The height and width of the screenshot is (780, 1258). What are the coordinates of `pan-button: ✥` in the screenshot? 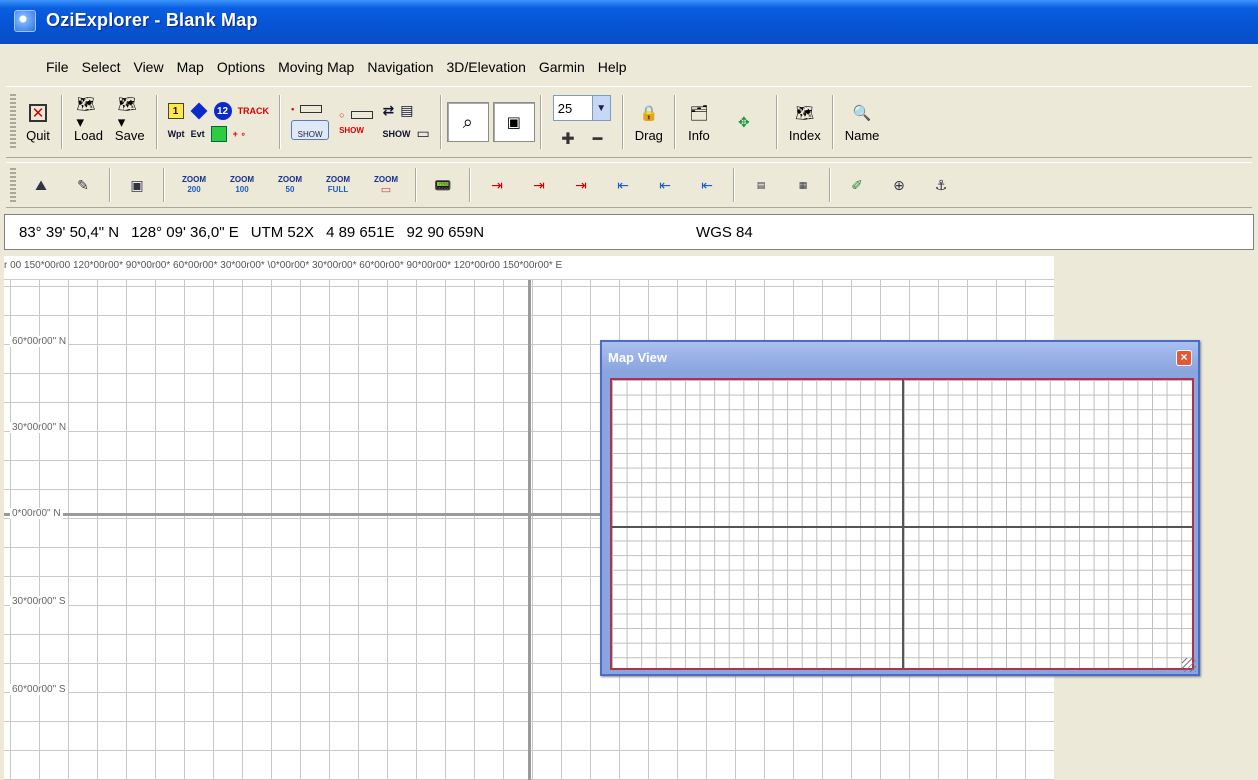 It's located at (744, 122).